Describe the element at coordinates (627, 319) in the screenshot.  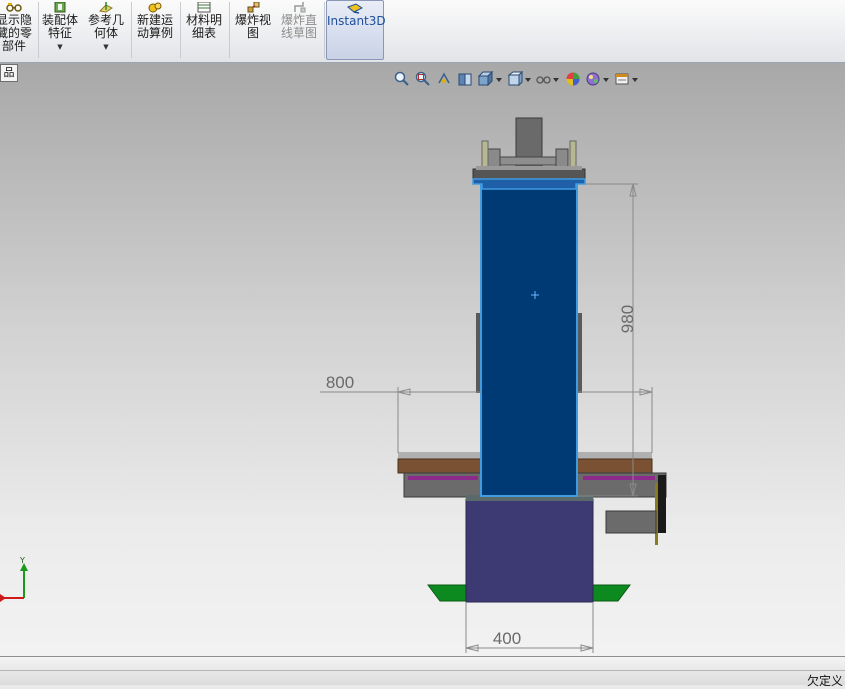
I see `dimension-980-label: 980` at that location.